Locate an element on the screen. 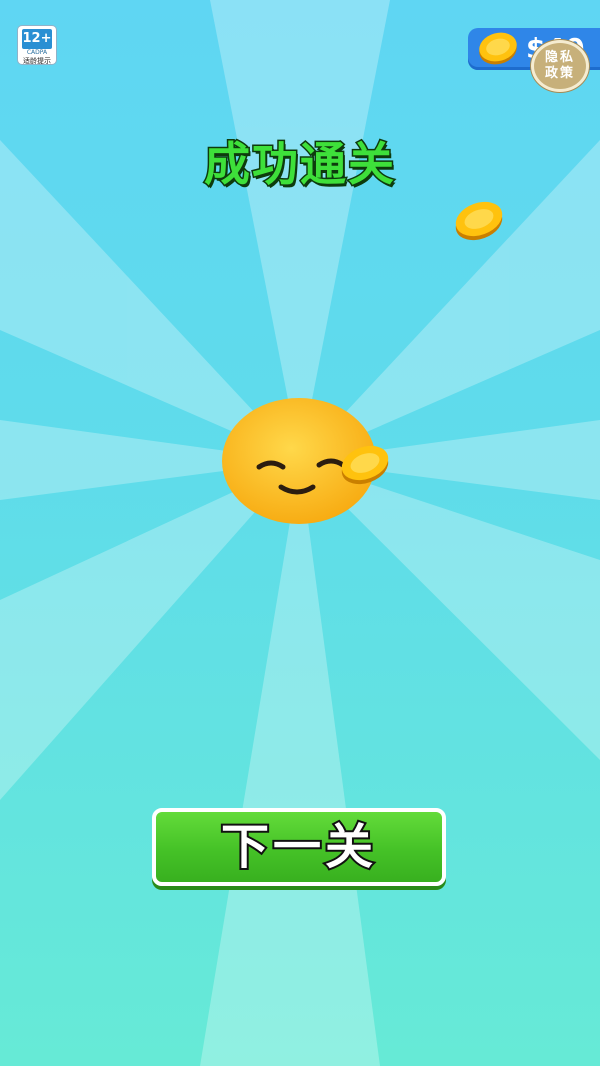 This screenshot has width=600, height=1066. privacy-line-1: 隐私 is located at coordinates (559, 57).